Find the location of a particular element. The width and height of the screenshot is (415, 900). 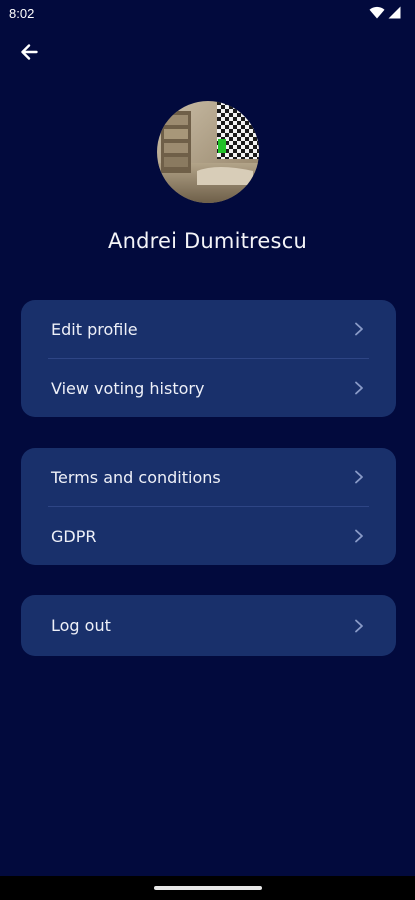

wifi-icon is located at coordinates (377, 13).